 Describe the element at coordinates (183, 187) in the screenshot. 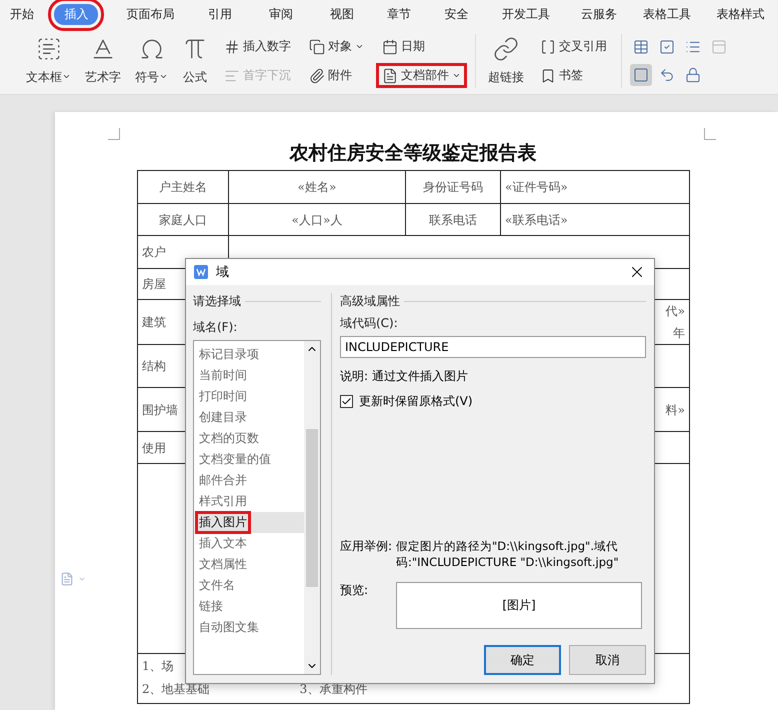

I see `table-cell-text: 户主姓名` at that location.